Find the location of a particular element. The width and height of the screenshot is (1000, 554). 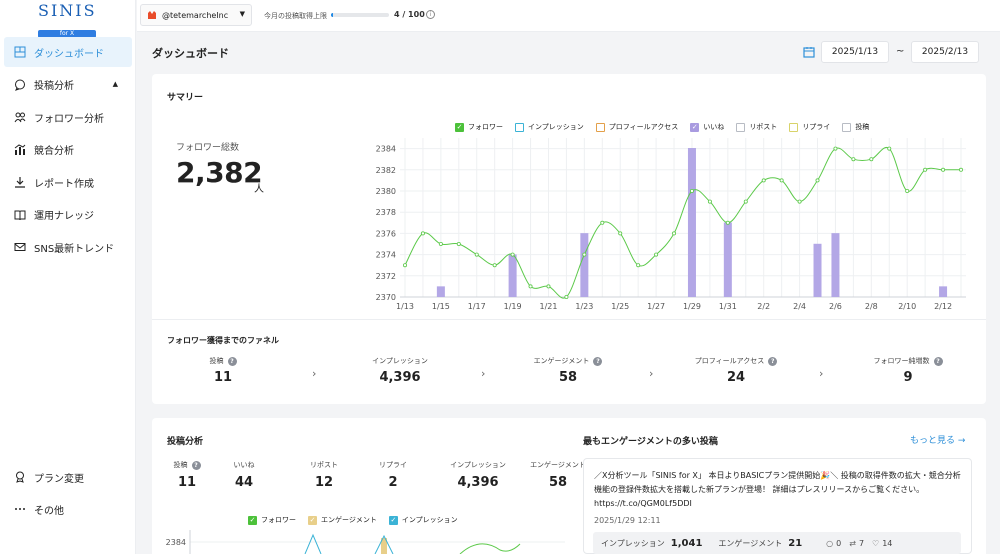

legend-label: リポスト is located at coordinates (763, 127).